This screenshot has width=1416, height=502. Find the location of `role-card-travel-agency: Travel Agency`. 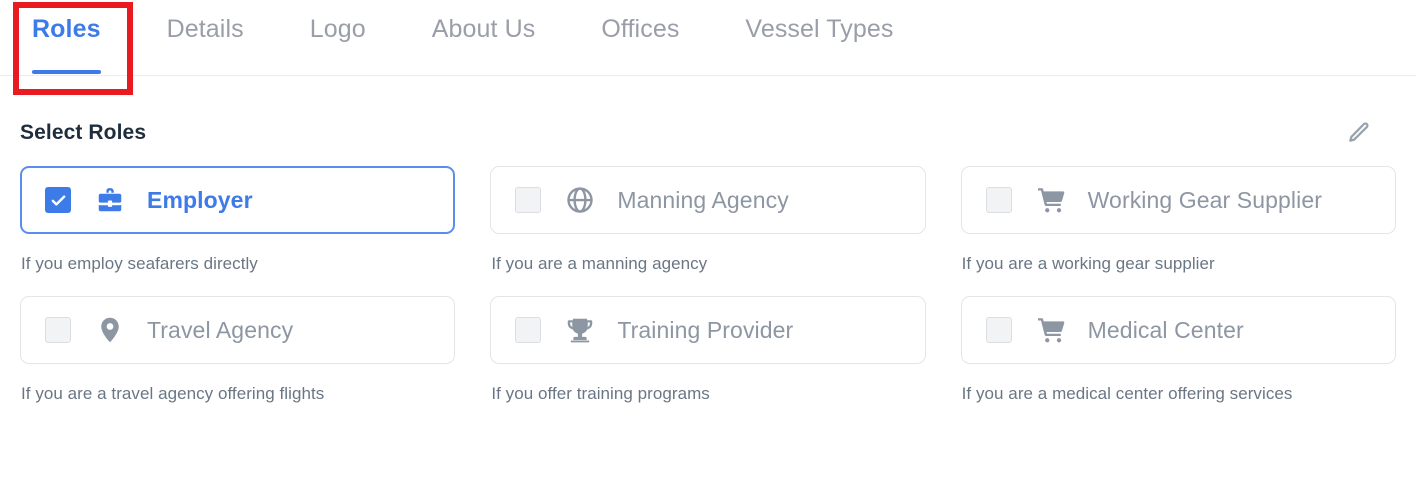

role-card-travel-agency: Travel Agency is located at coordinates (238, 330).